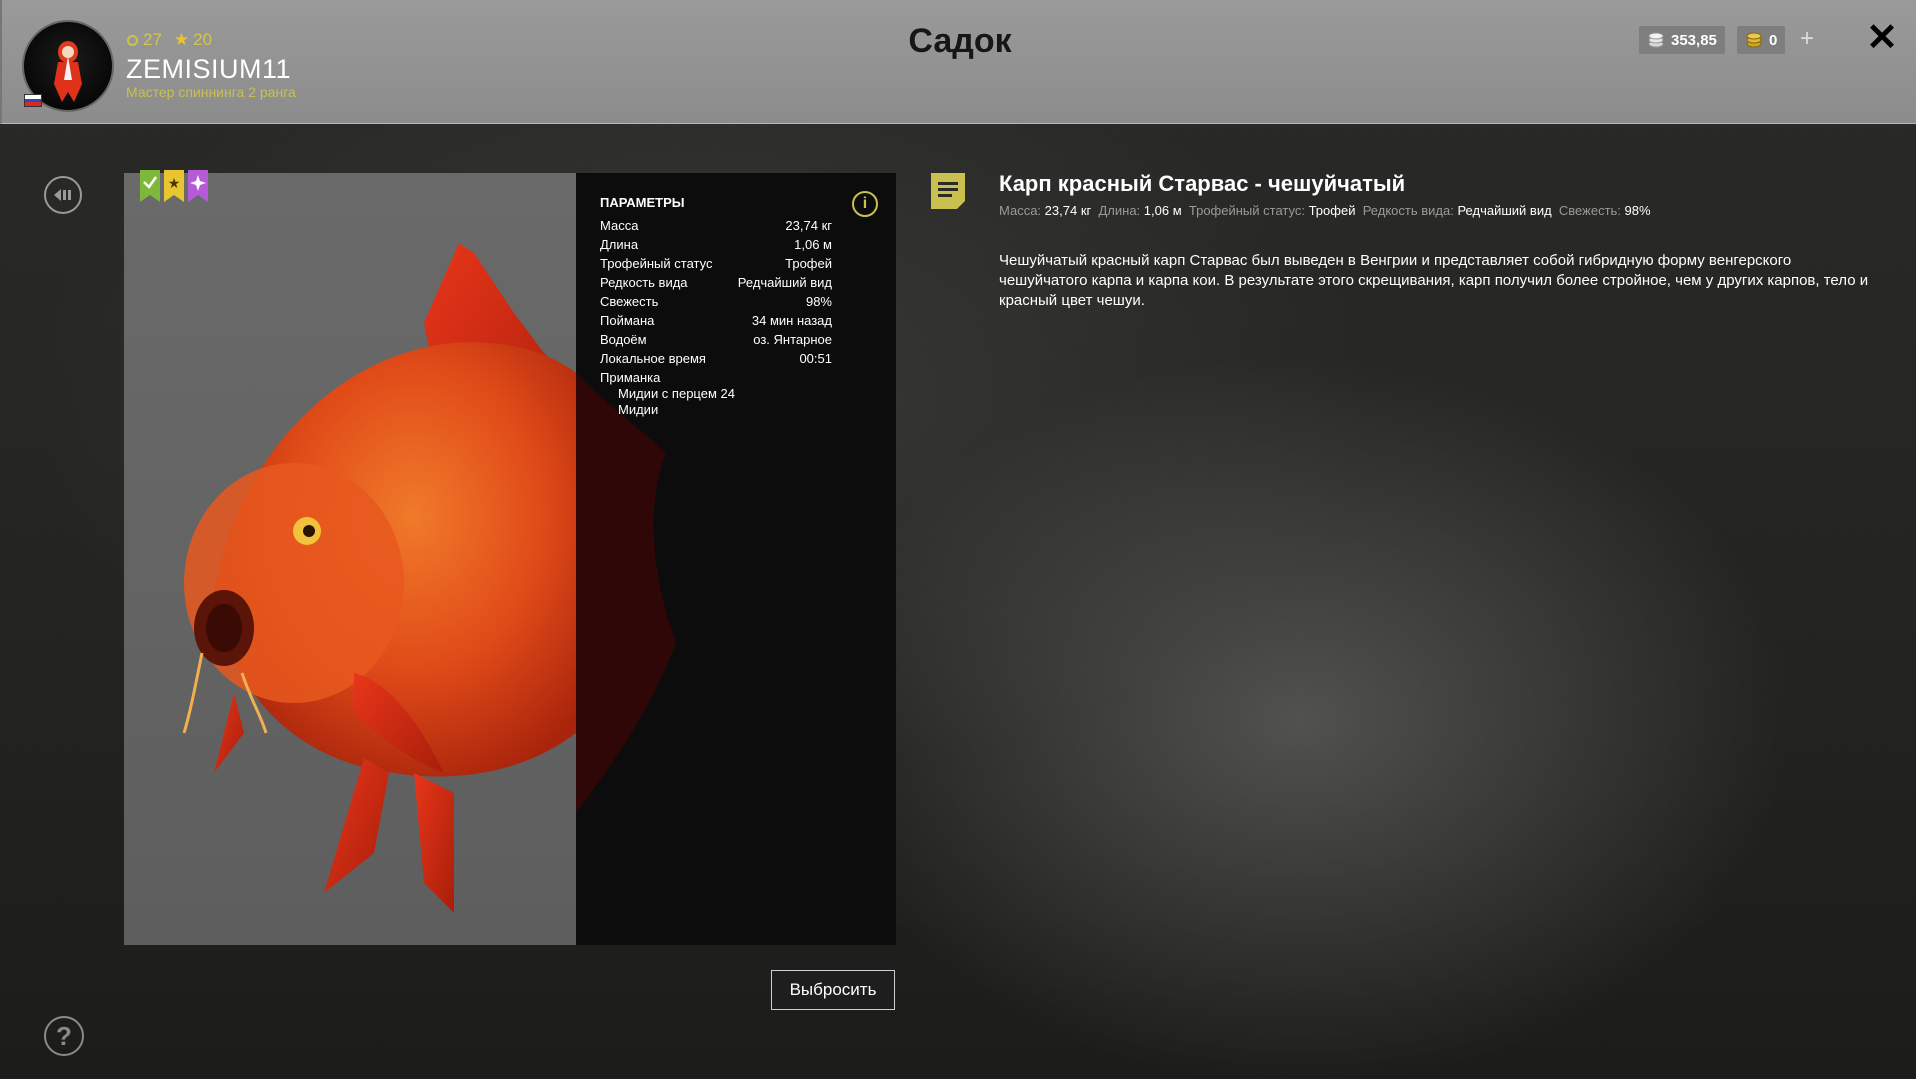 This screenshot has height=1079, width=1916. Describe the element at coordinates (1754, 40) in the screenshot. I see `gold-coin-icon` at that location.